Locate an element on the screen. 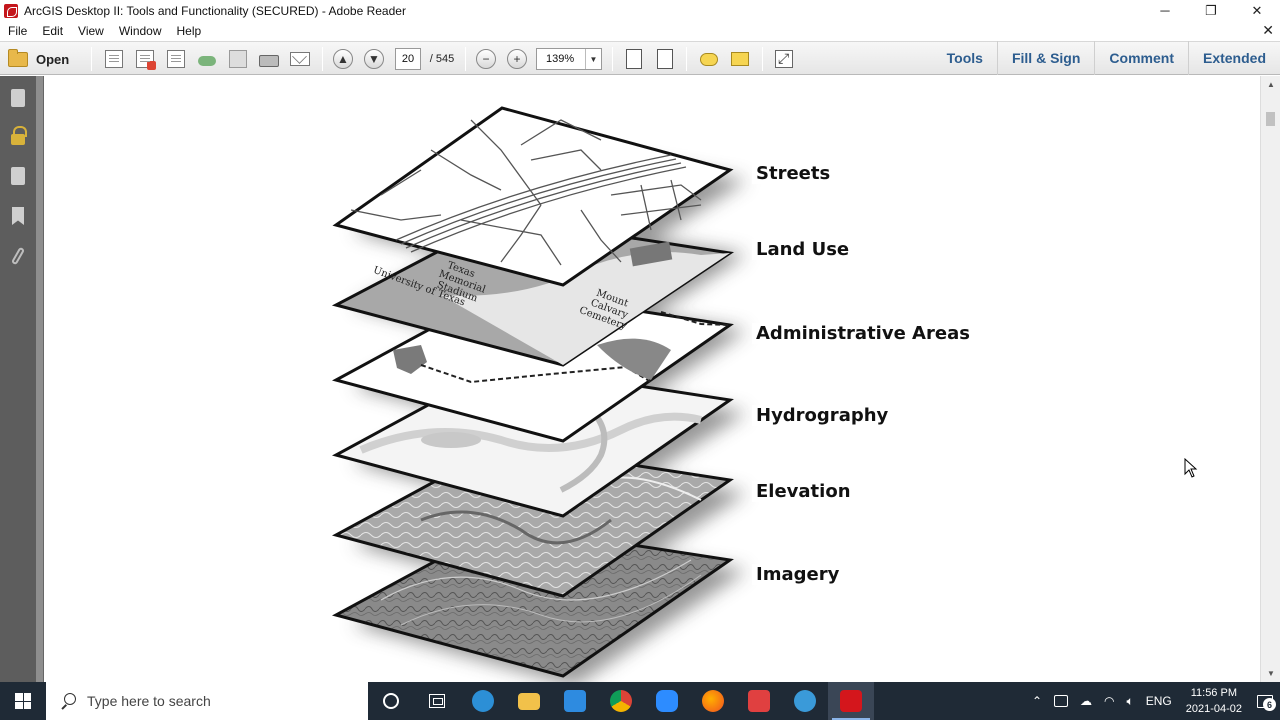 This screenshot has width=1280, height=720. taskbar-edge is located at coordinates (483, 701).